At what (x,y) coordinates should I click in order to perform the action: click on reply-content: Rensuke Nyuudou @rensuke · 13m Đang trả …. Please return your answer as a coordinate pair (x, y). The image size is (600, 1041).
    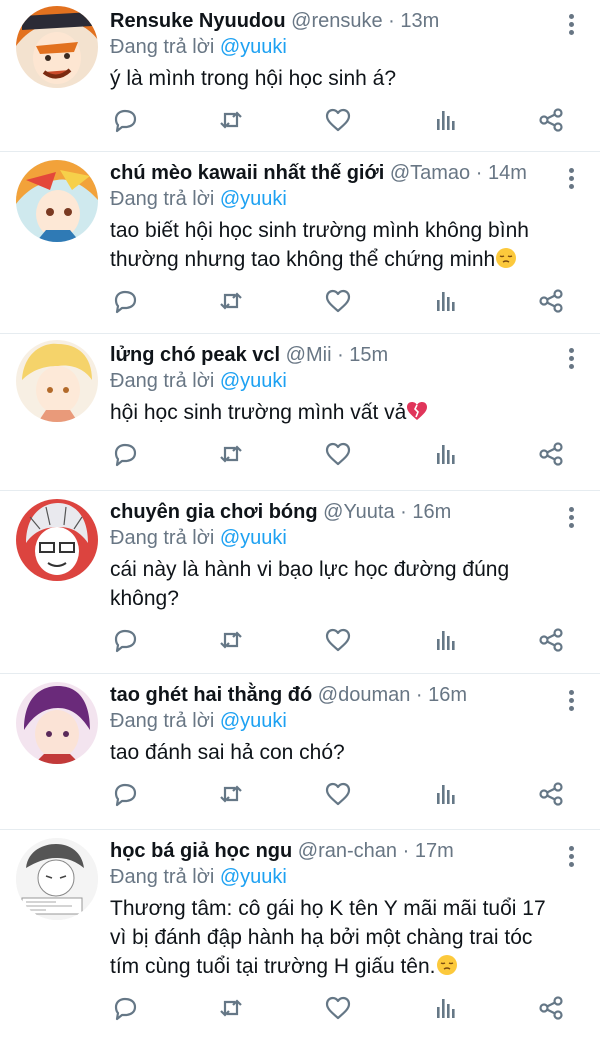
    Looking at the image, I should click on (332, 50).